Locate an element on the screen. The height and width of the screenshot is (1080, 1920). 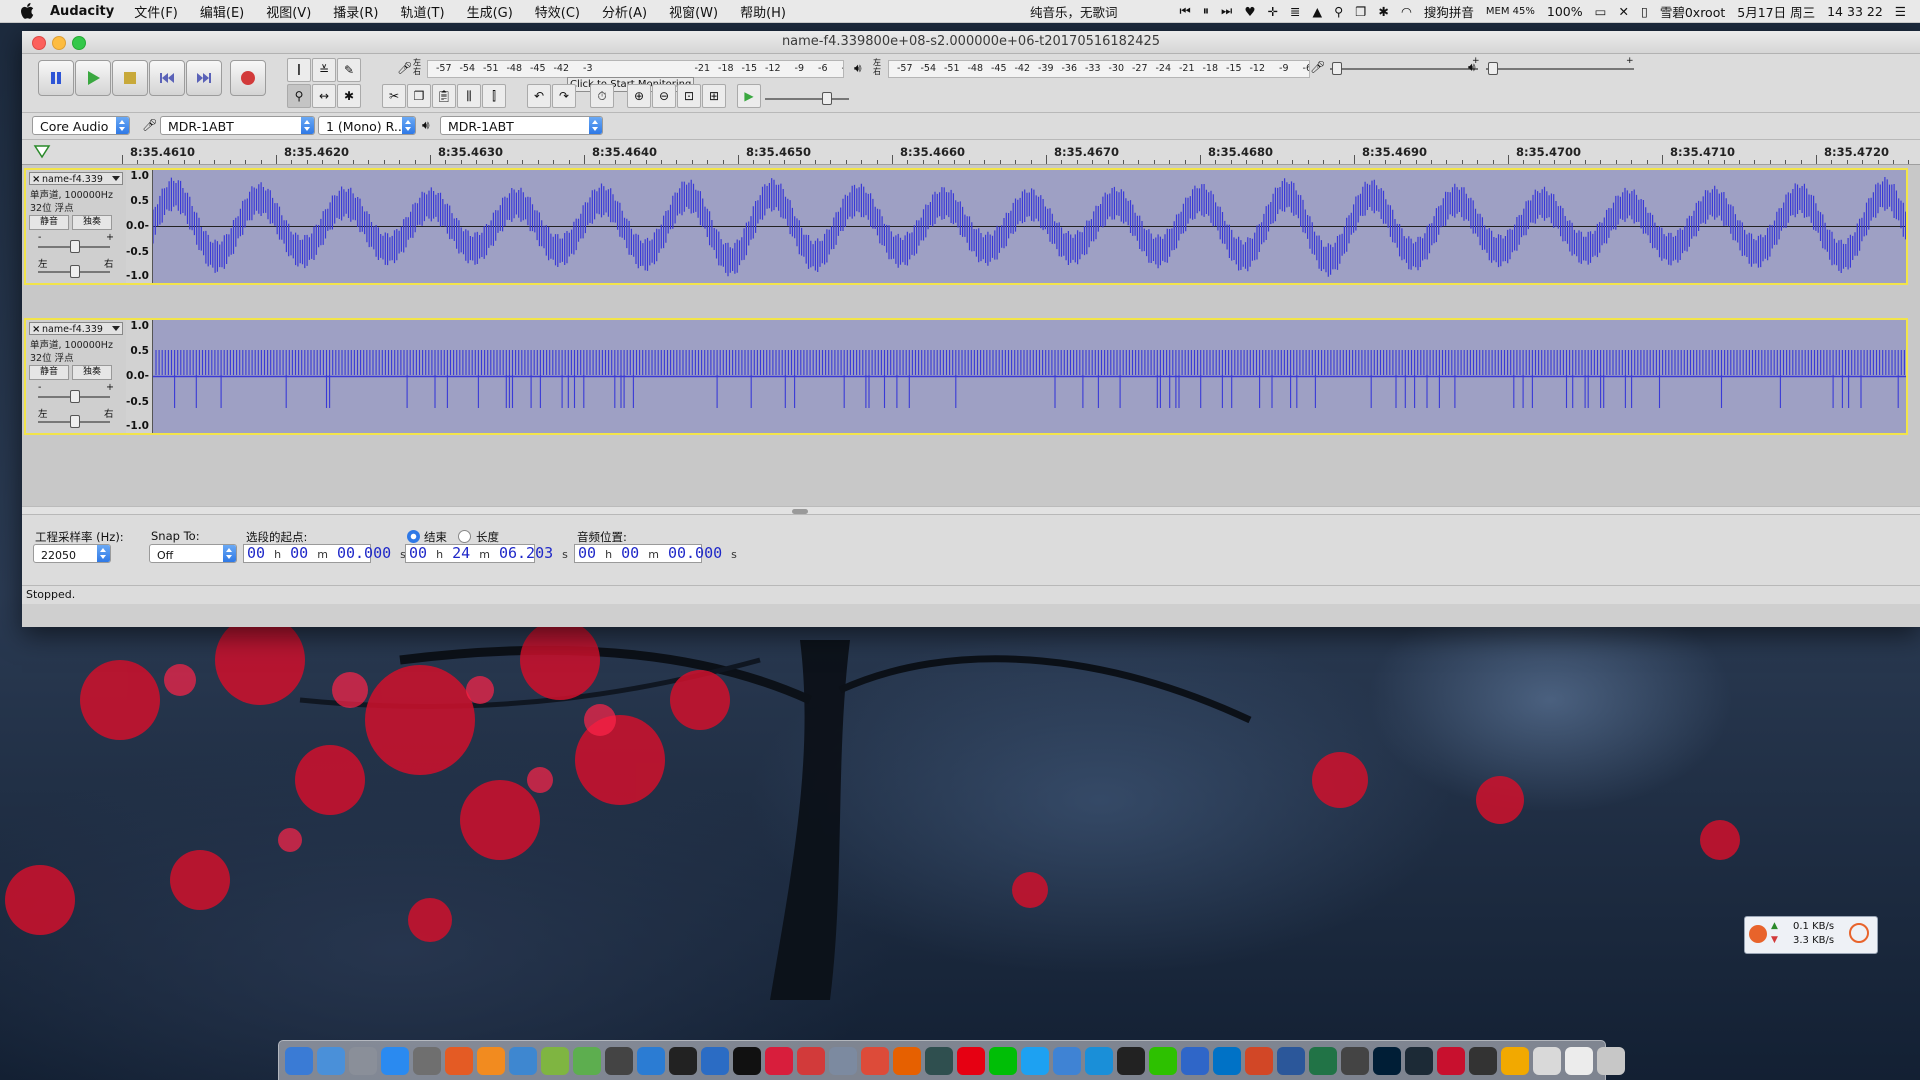
play-head-icon is located at coordinates (42, 152).